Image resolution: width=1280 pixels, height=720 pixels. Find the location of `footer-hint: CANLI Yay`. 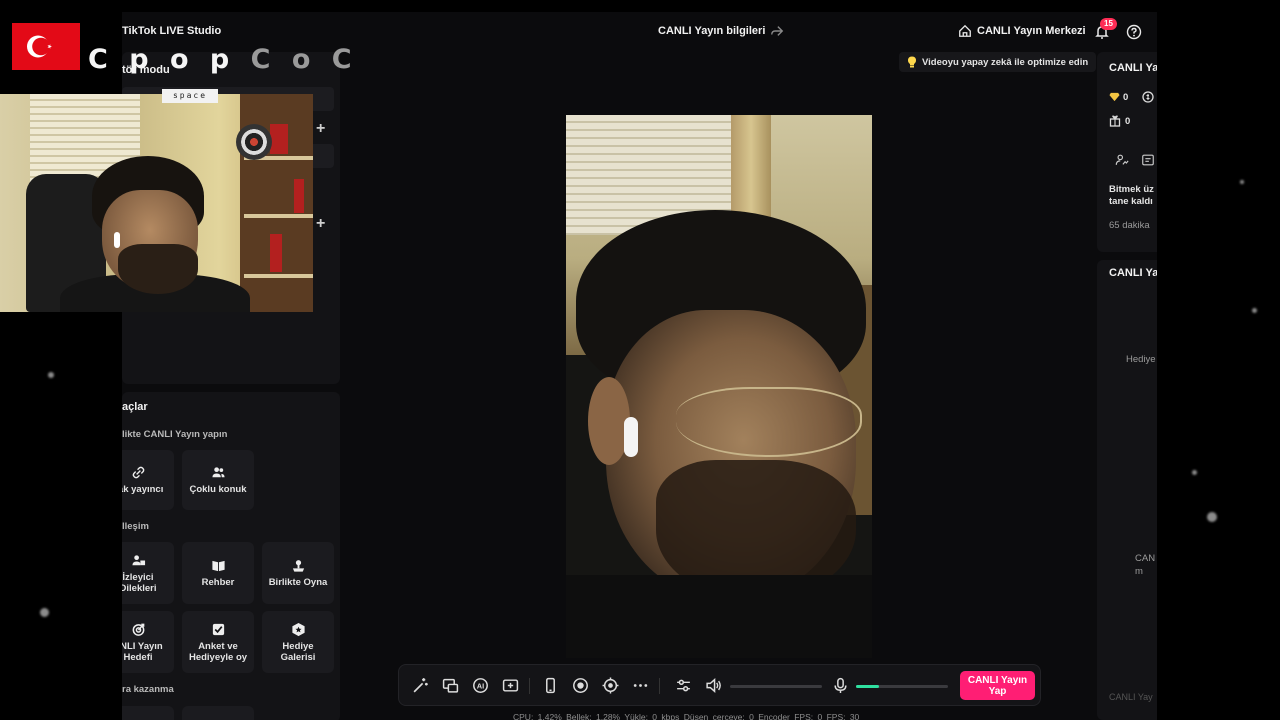

footer-hint: CANLI Yay is located at coordinates (1131, 697).